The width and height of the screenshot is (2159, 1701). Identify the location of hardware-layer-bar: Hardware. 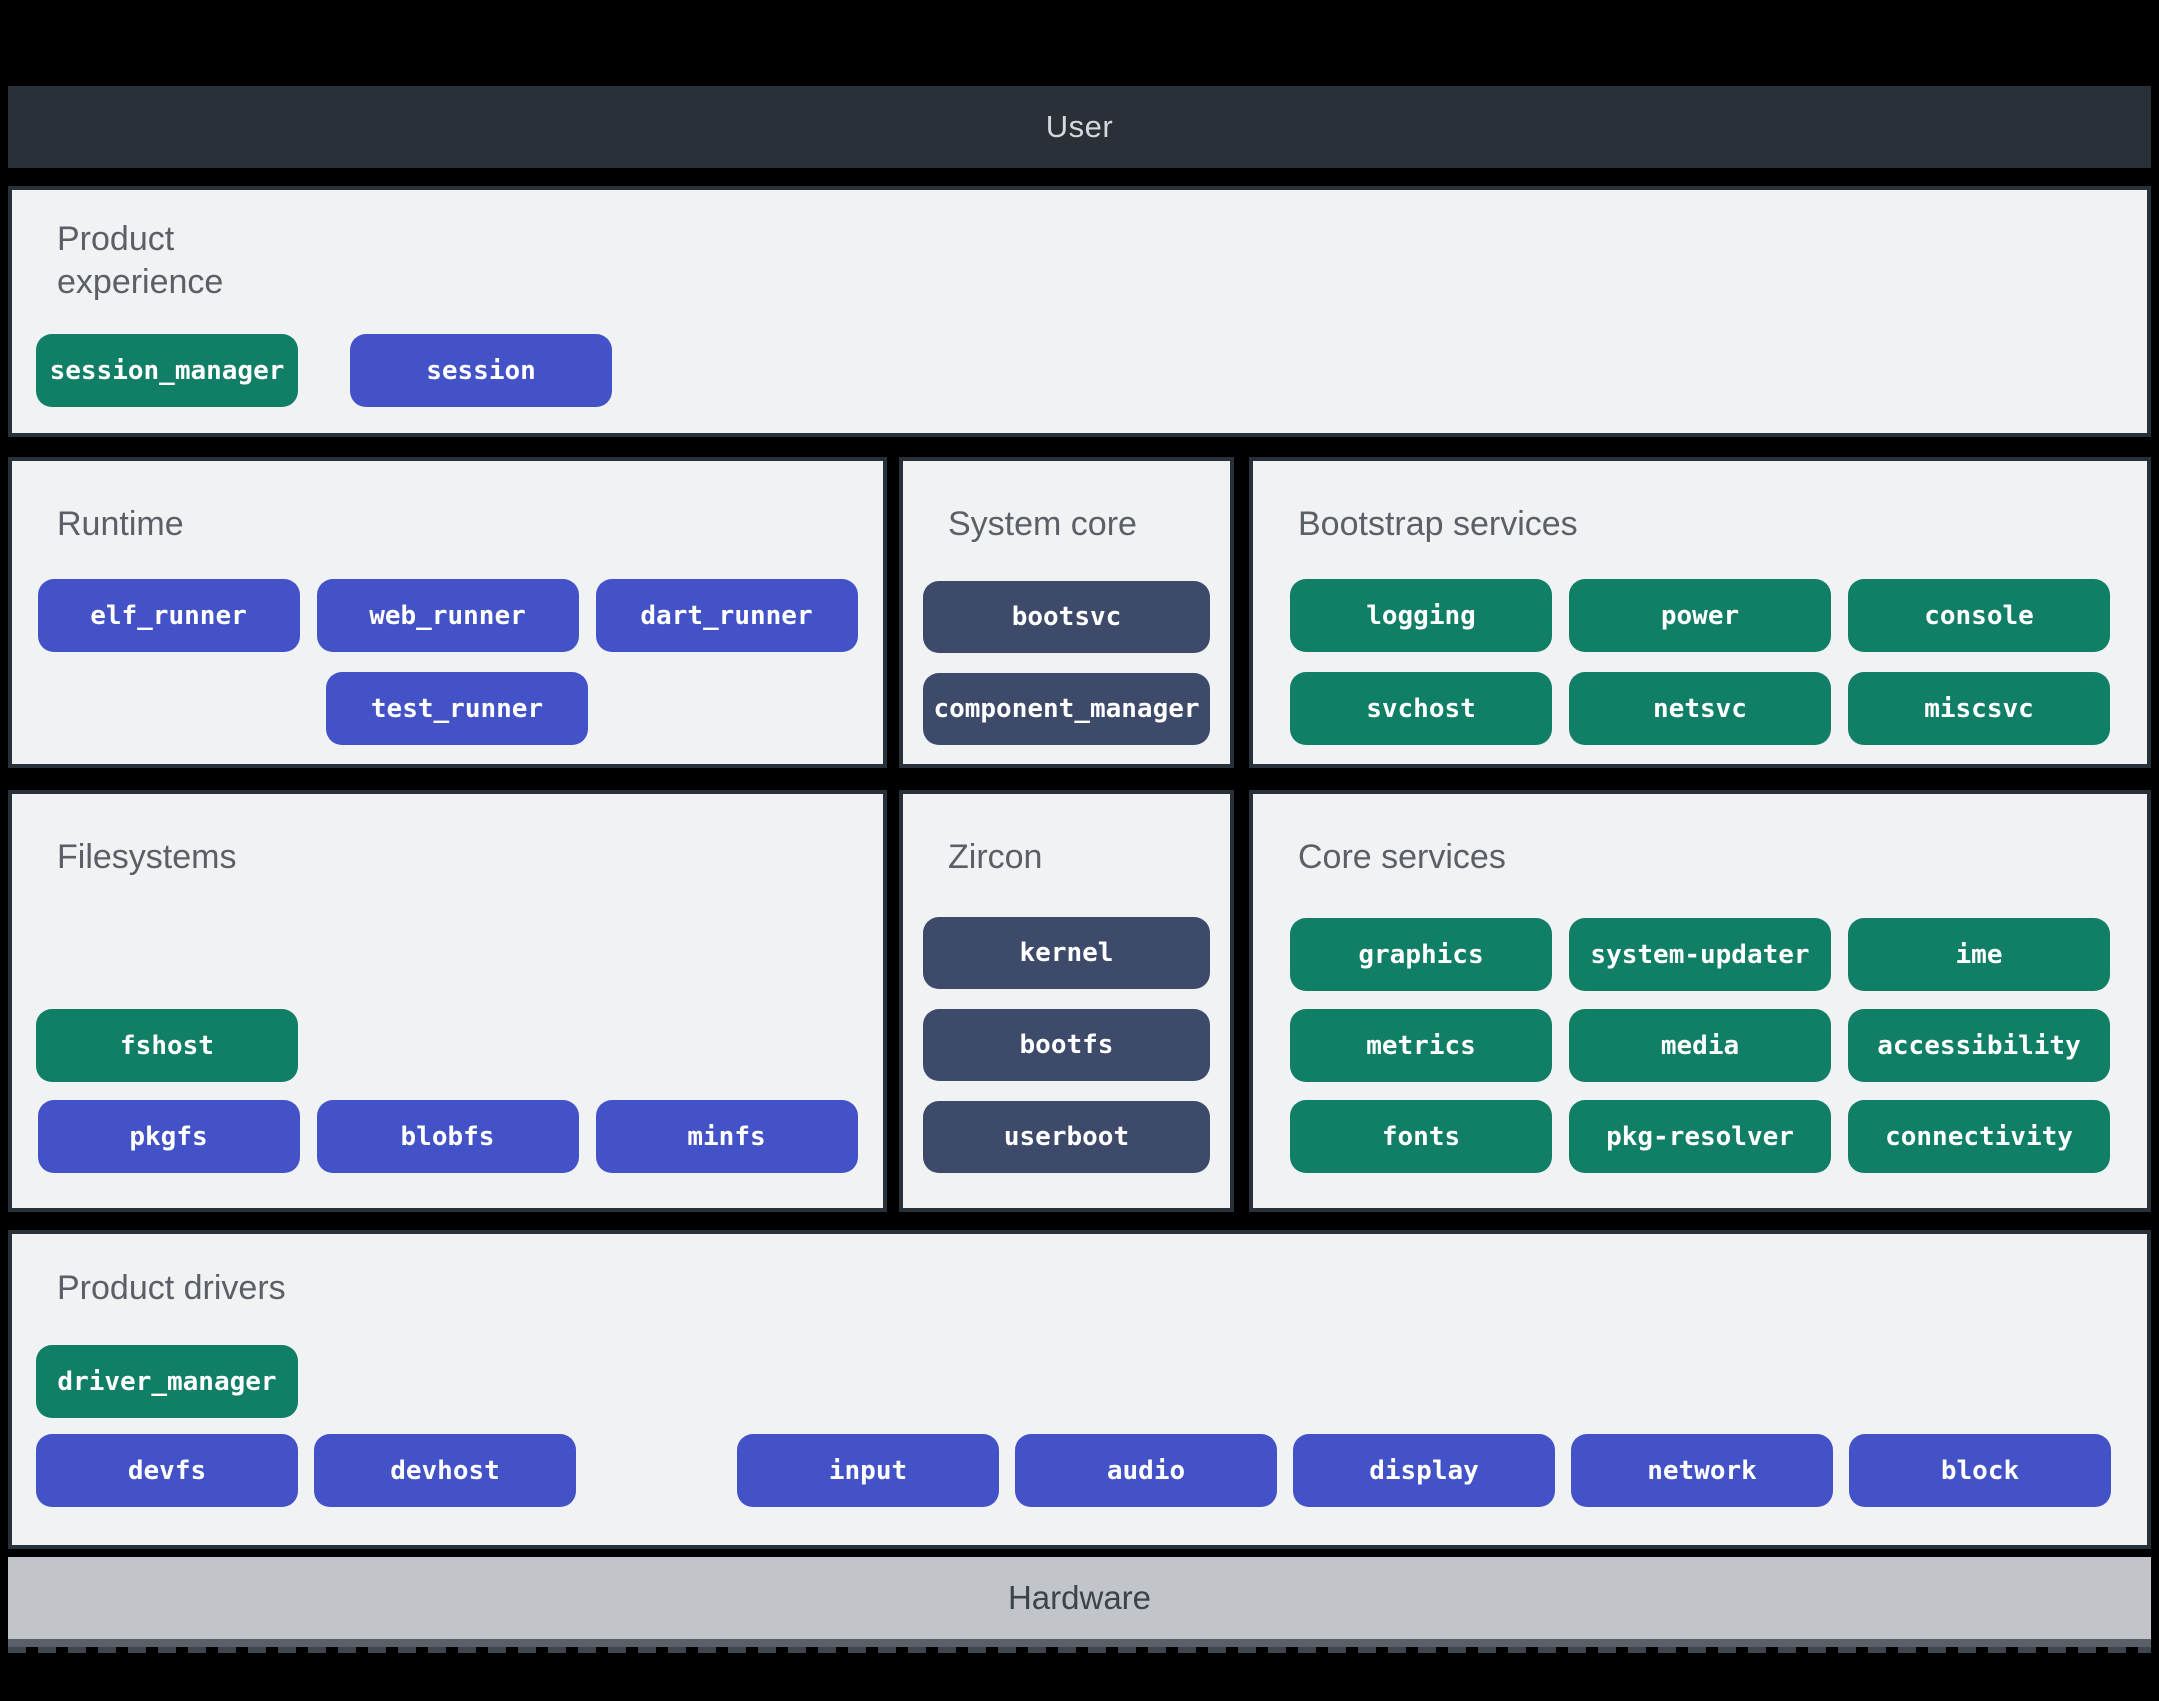
(1079, 1602).